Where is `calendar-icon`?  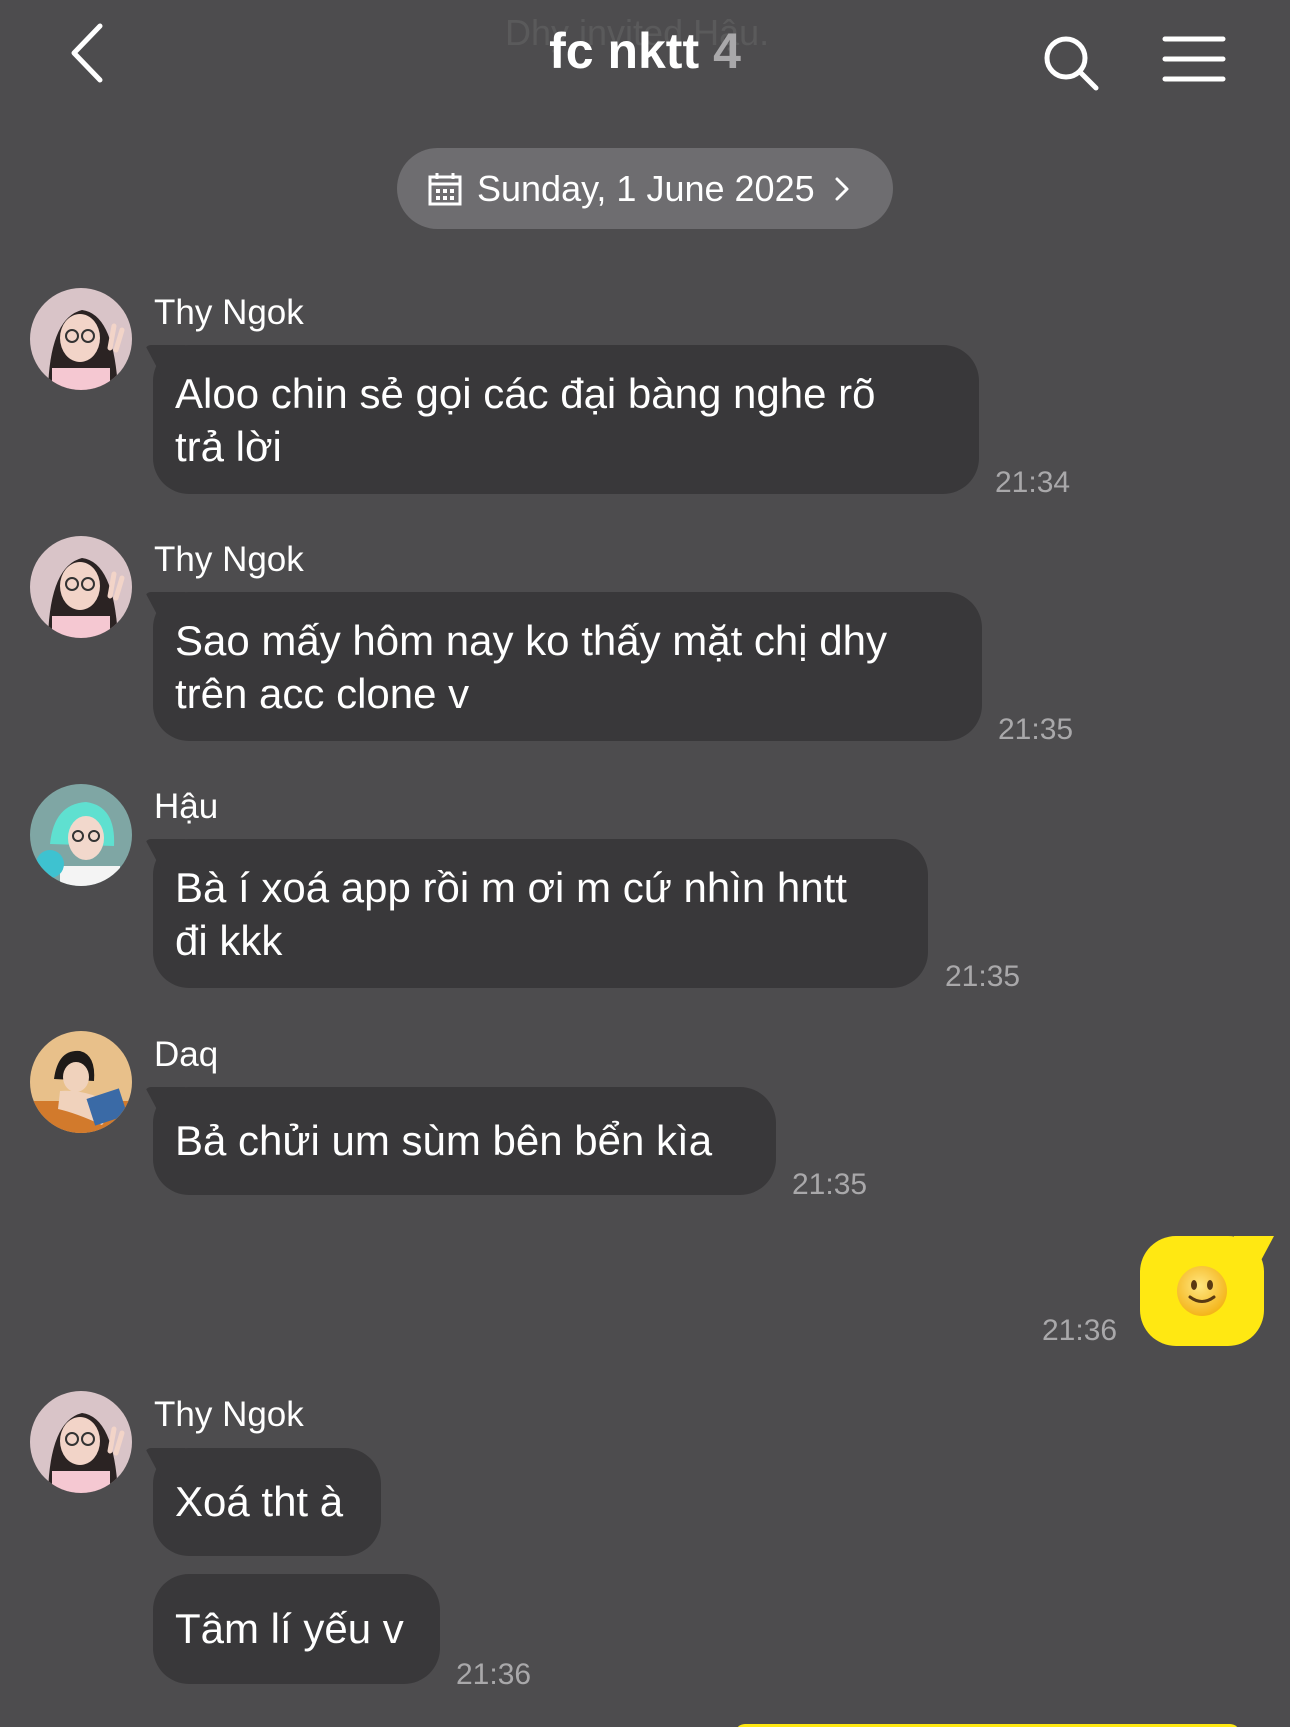 calendar-icon is located at coordinates (445, 188).